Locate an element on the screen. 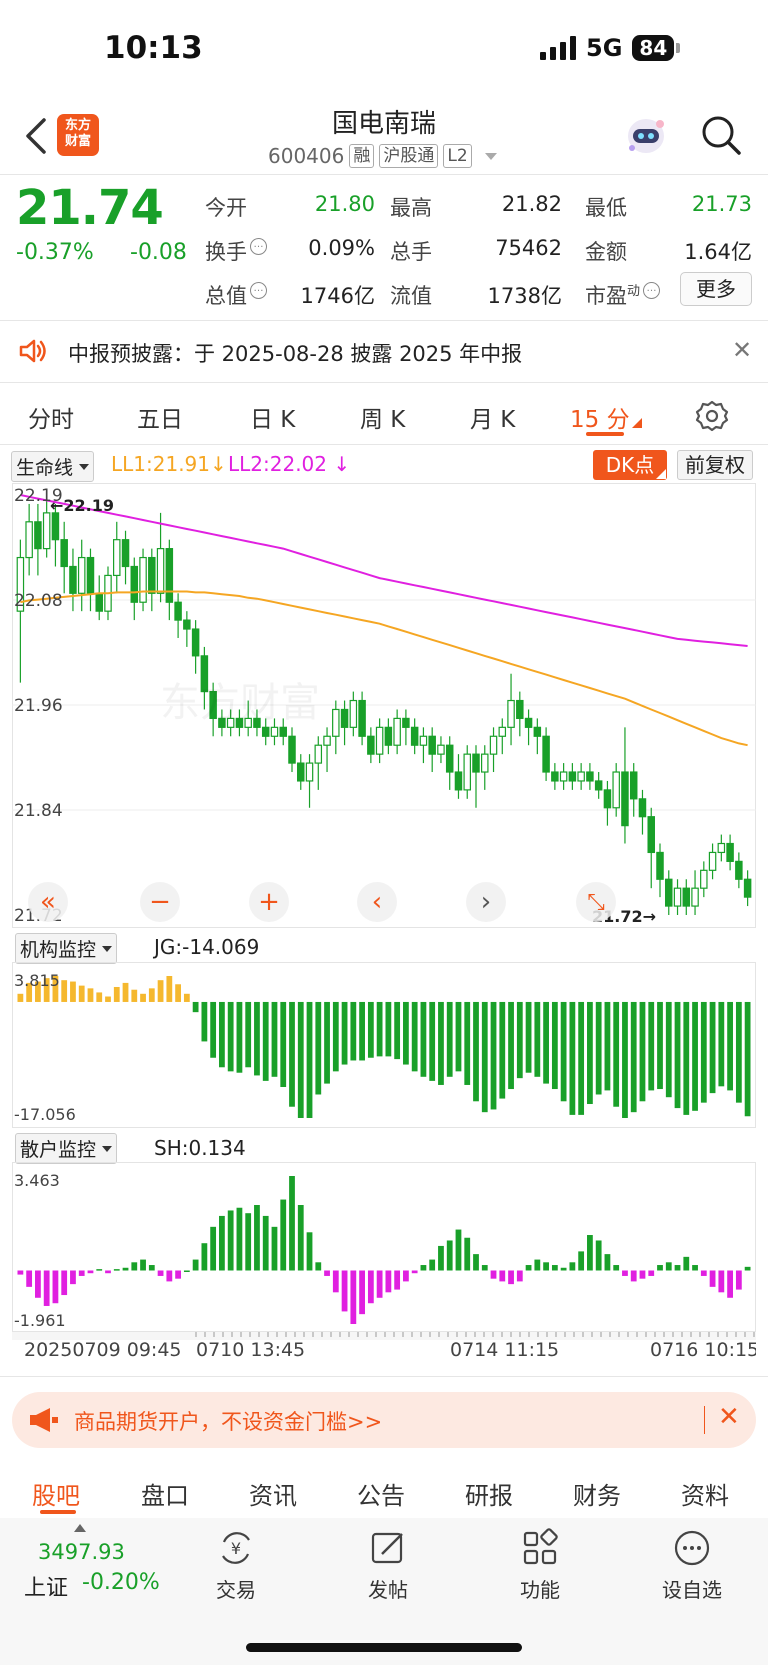 This screenshot has height=1665, width=768. fullscreen-icon: ⤡ is located at coordinates (596, 902).